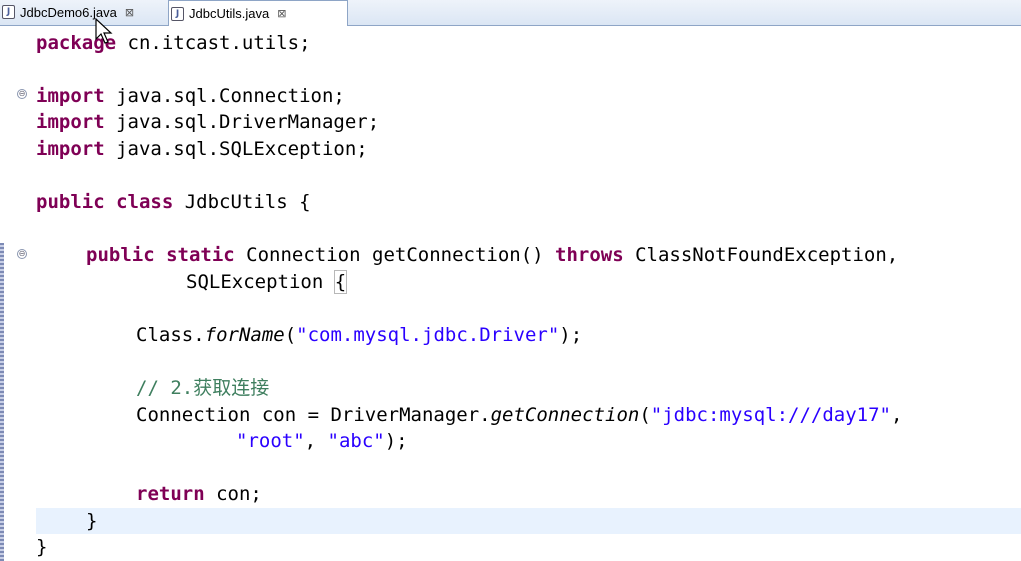 The height and width of the screenshot is (561, 1021). What do you see at coordinates (199, 494) in the screenshot?
I see `code-line-18: return con;` at bounding box center [199, 494].